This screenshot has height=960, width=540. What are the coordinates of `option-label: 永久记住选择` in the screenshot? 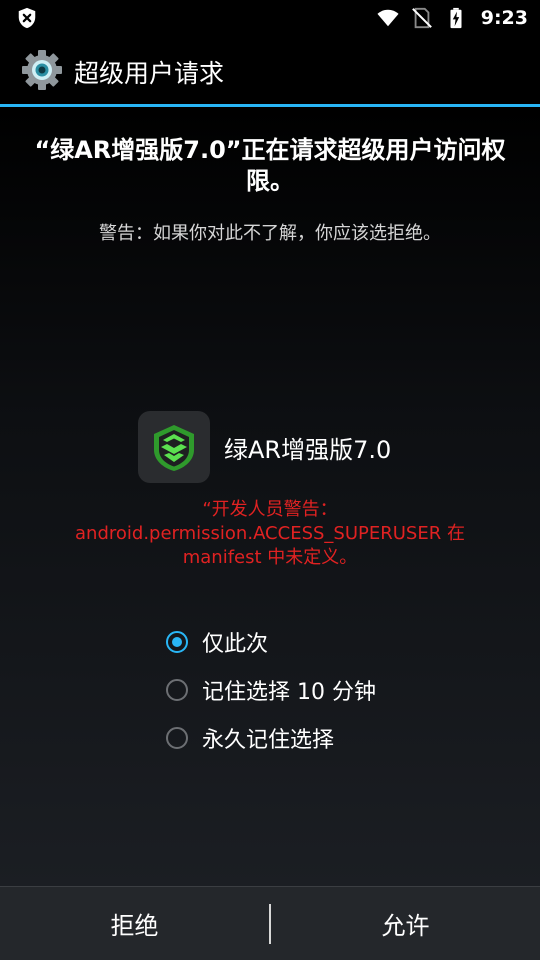 It's located at (268, 740).